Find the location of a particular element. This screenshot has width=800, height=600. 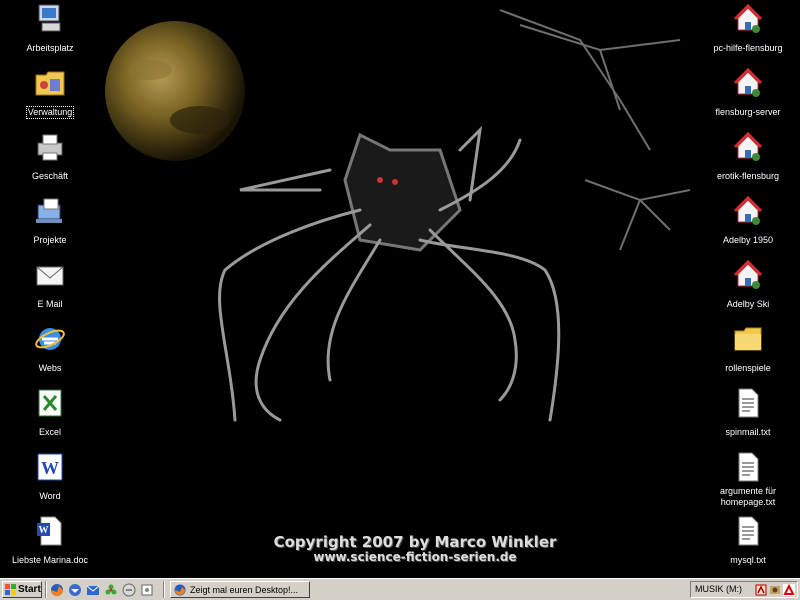

wallpaper-copyright-text: Copyright 2007 by Marco Winkler is located at coordinates (415, 542).